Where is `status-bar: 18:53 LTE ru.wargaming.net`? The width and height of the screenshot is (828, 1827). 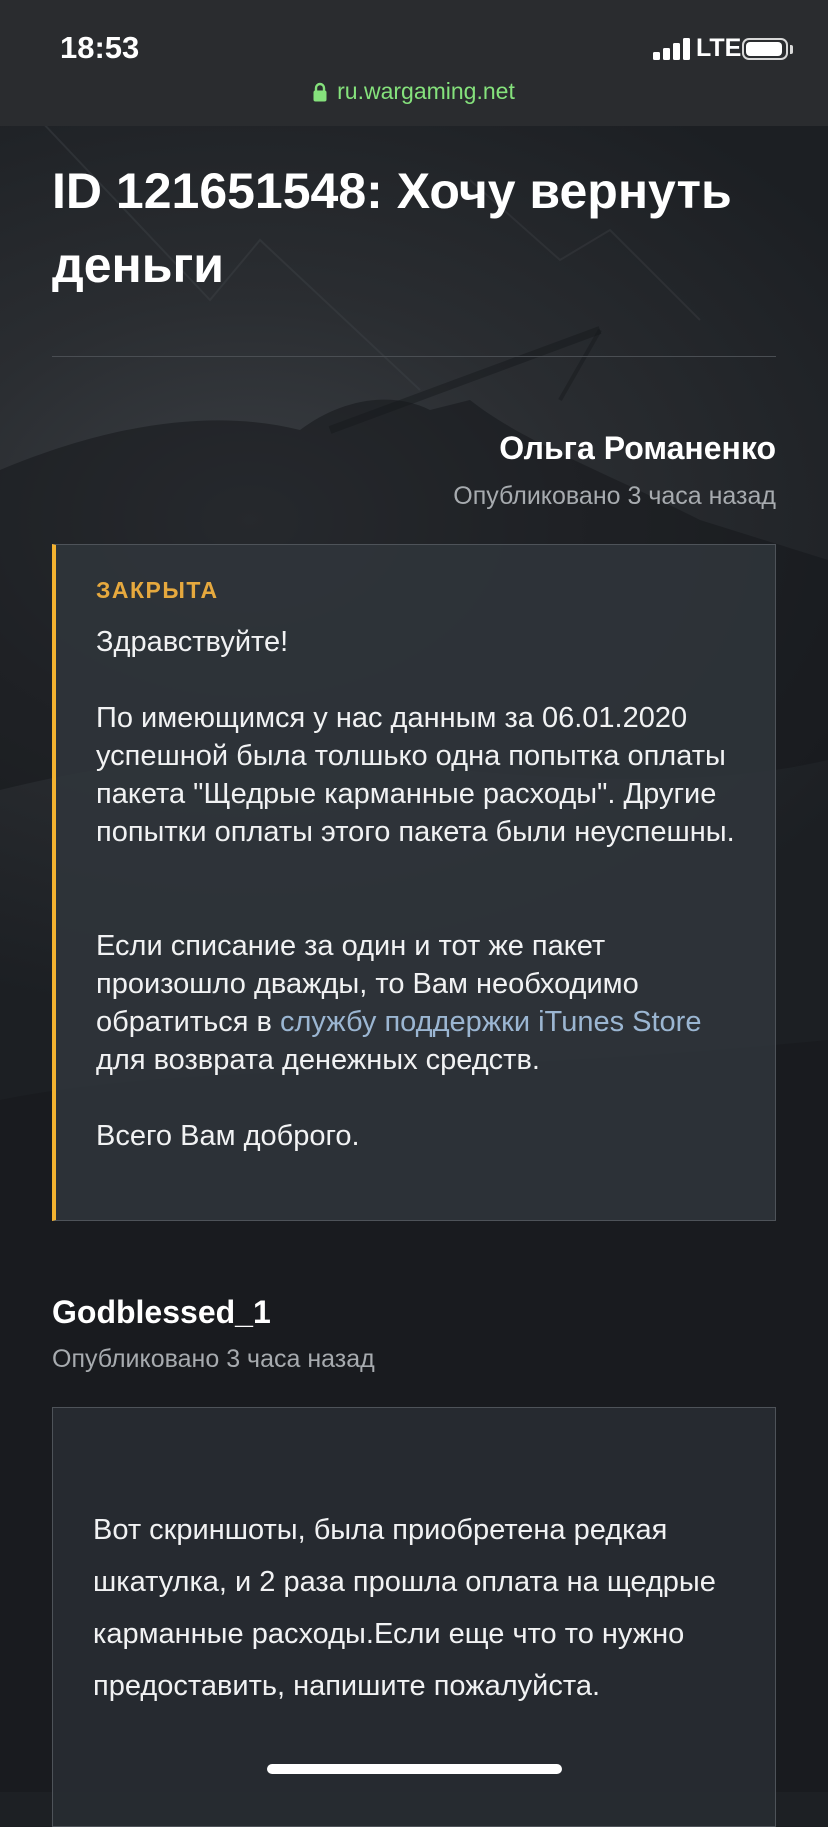
status-bar: 18:53 LTE ru.wargaming.net is located at coordinates (414, 63).